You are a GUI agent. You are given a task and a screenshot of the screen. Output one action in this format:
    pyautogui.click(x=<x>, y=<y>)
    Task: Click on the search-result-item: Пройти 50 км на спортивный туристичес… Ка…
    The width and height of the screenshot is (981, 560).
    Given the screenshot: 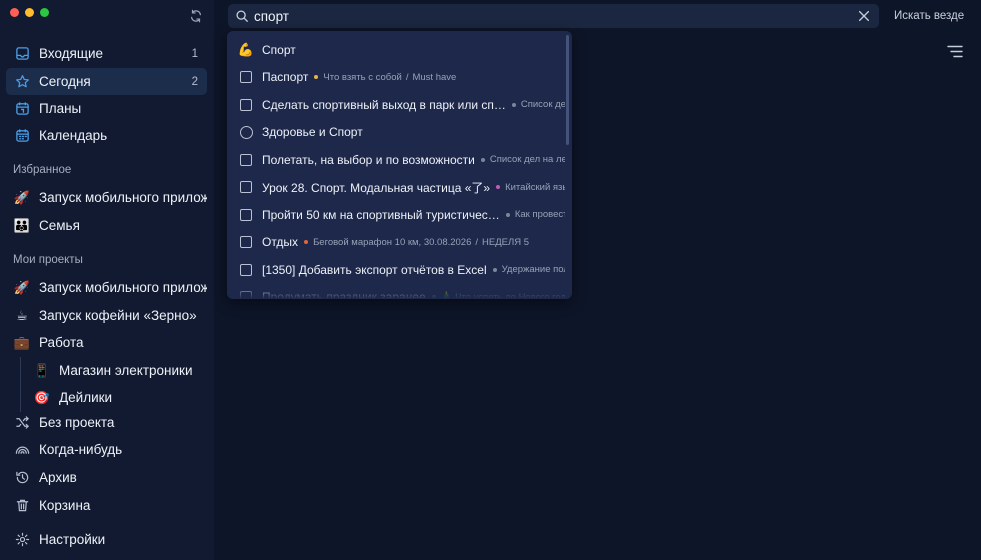 What is the action you would take?
    pyautogui.click(x=396, y=214)
    